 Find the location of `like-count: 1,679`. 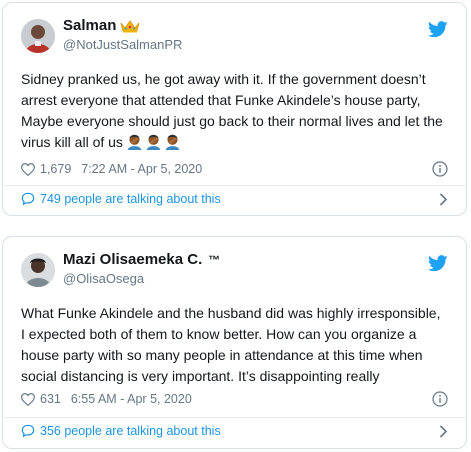

like-count: 1,679 is located at coordinates (55, 169).